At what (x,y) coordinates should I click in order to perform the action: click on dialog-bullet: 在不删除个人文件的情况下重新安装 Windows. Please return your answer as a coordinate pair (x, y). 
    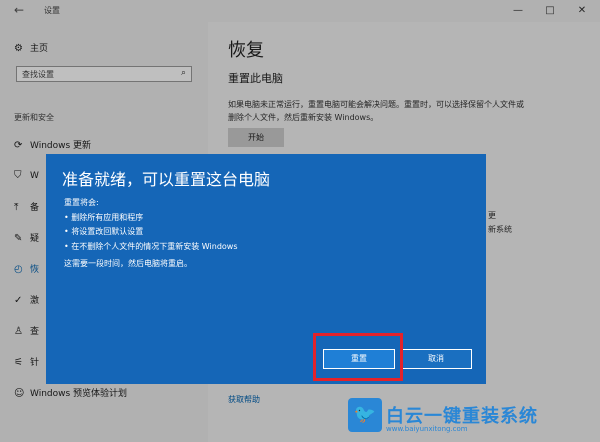
    Looking at the image, I should click on (150, 247).